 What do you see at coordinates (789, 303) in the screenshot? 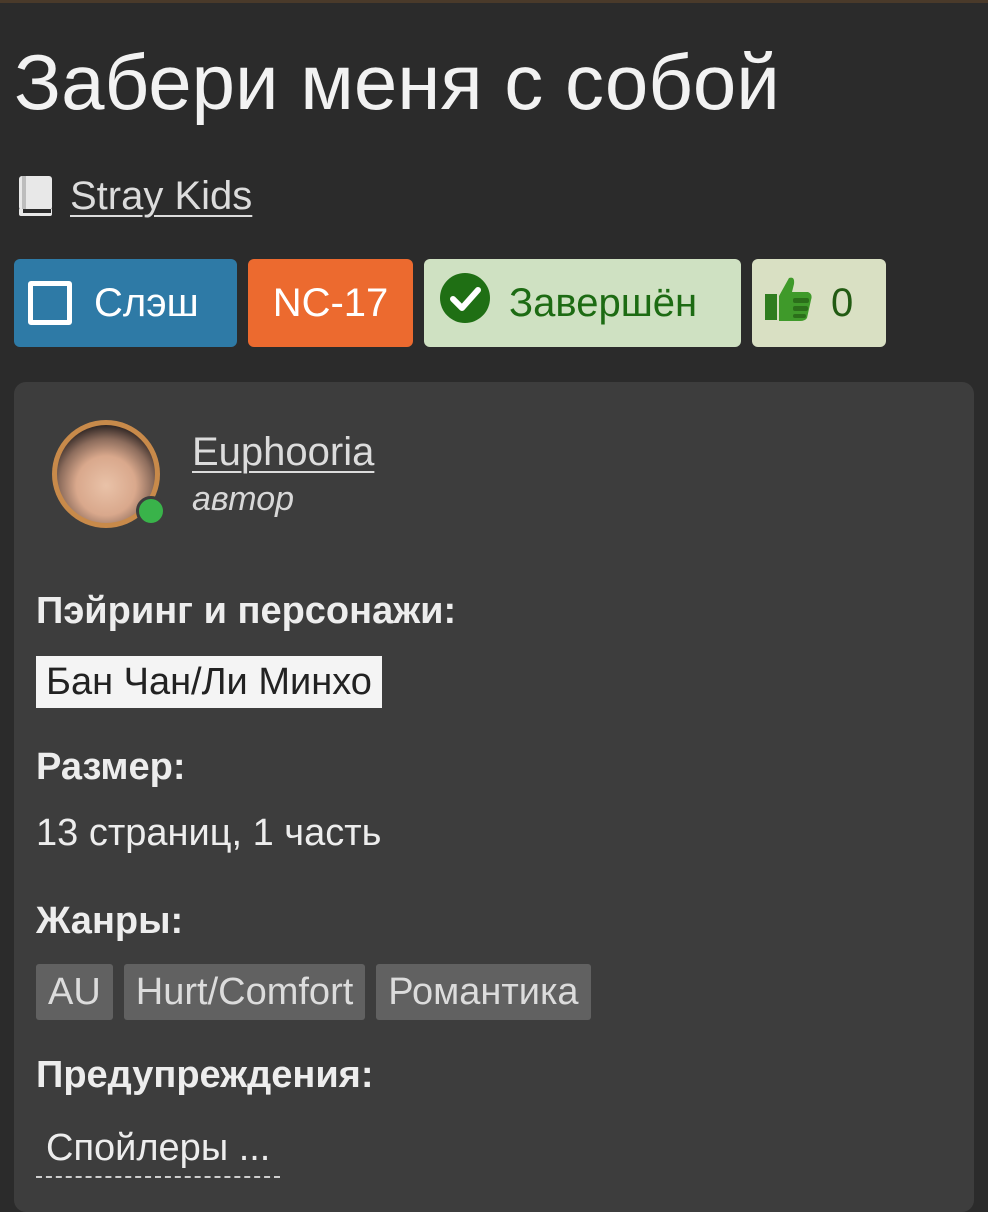
I see `thumbs-up-icon` at bounding box center [789, 303].